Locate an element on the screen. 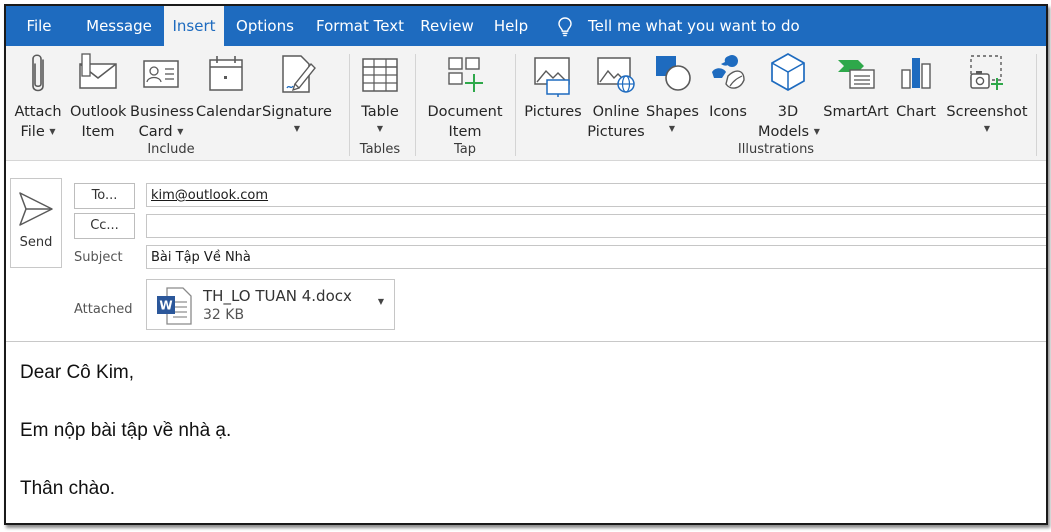 Image resolution: width=1051 pixels, height=532 pixels. attachment-name: TH_LO TUAN 4.docx is located at coordinates (277, 296).